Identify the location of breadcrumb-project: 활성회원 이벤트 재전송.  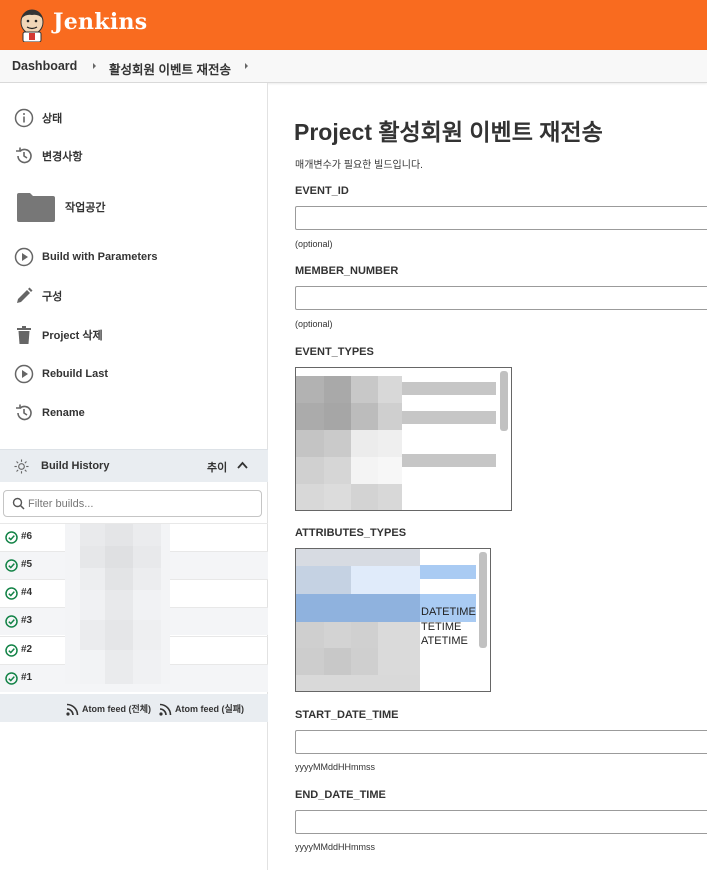
(170, 68).